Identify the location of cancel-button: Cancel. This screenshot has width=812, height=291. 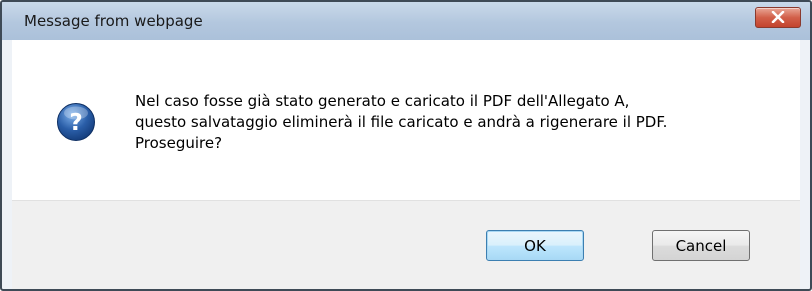
(701, 245).